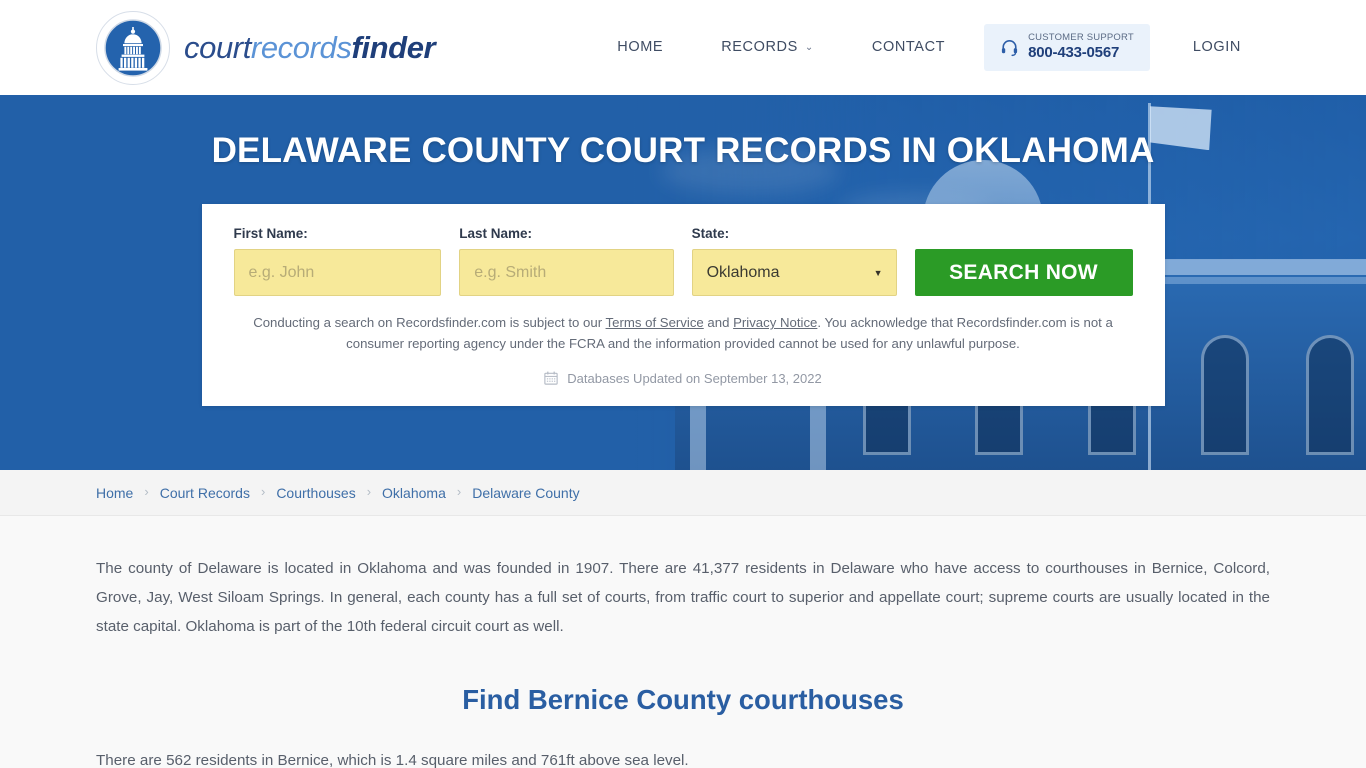 This screenshot has height=768, width=1366. What do you see at coordinates (525, 493) in the screenshot?
I see `breadcrumb-item-delaware-county: Delaware County` at bounding box center [525, 493].